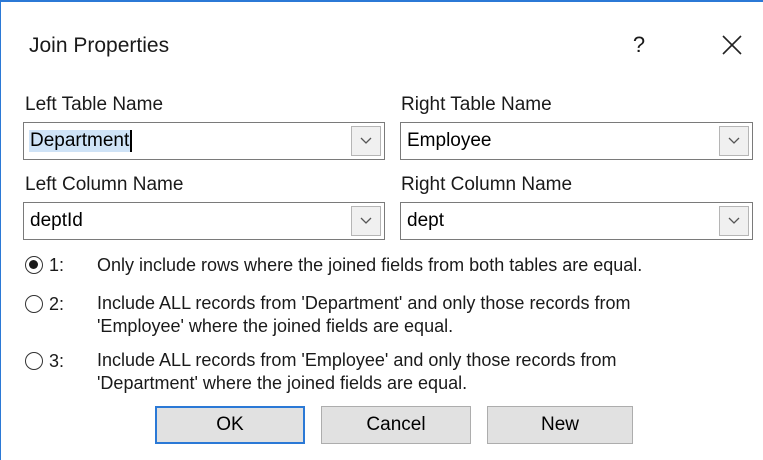  Describe the element at coordinates (204, 141) in the screenshot. I see `left-table-select: Department` at that location.